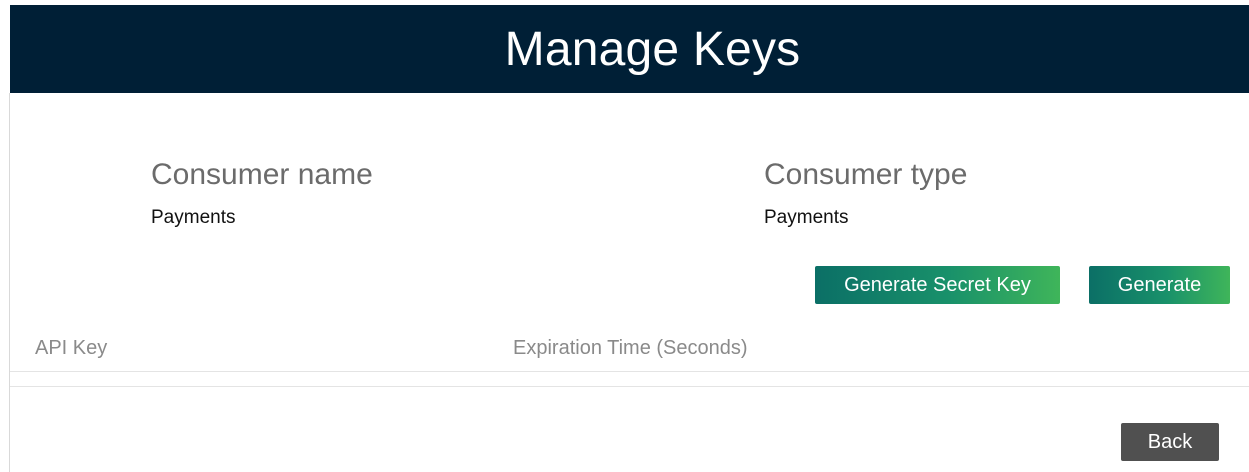  What do you see at coordinates (629, 371) in the screenshot?
I see `table-header-divider` at bounding box center [629, 371].